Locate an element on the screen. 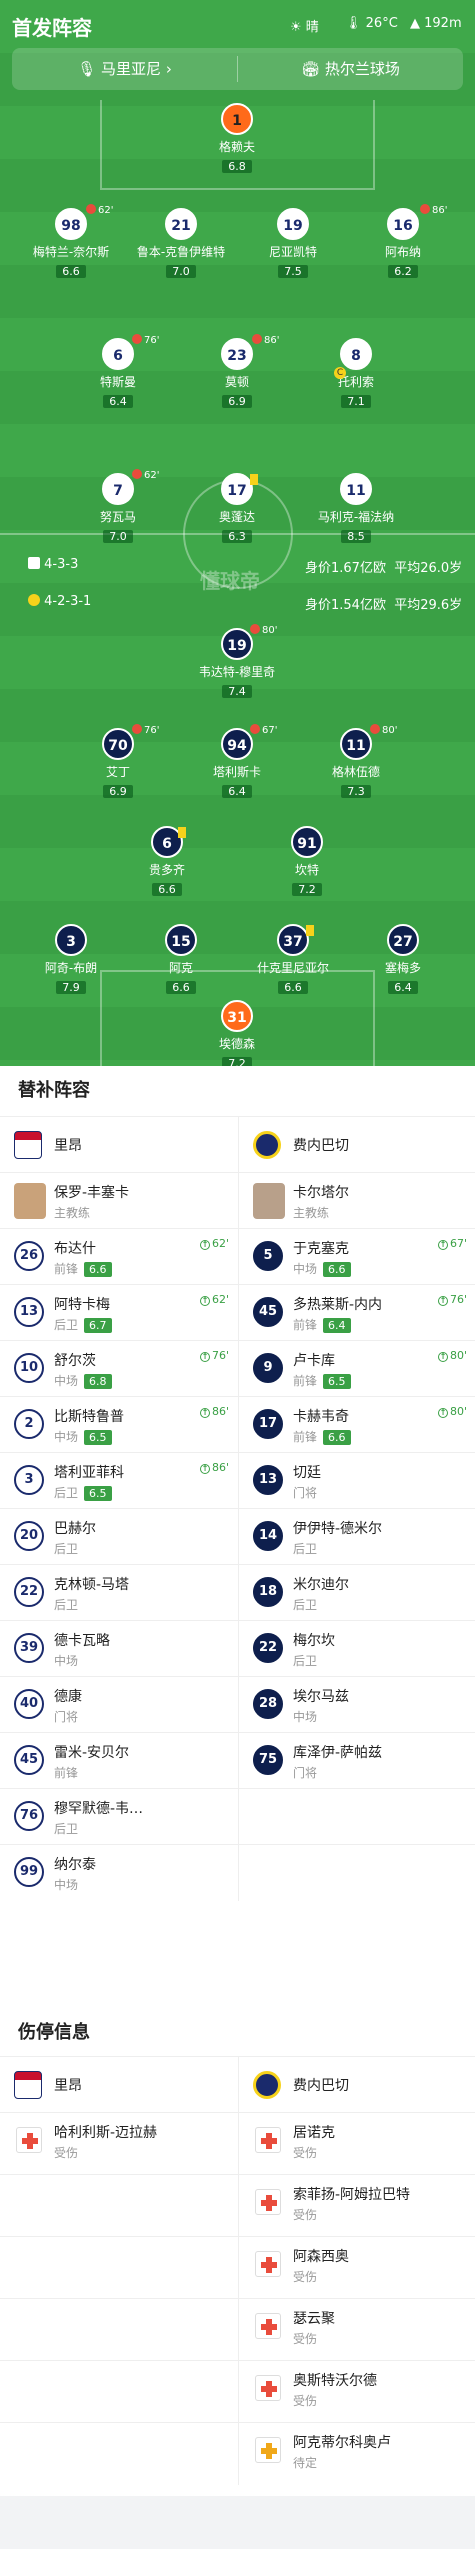 This screenshot has height=2549, width=475. player-home-3: 21 鲁本-克鲁伊维特 7.0 is located at coordinates (181, 243).